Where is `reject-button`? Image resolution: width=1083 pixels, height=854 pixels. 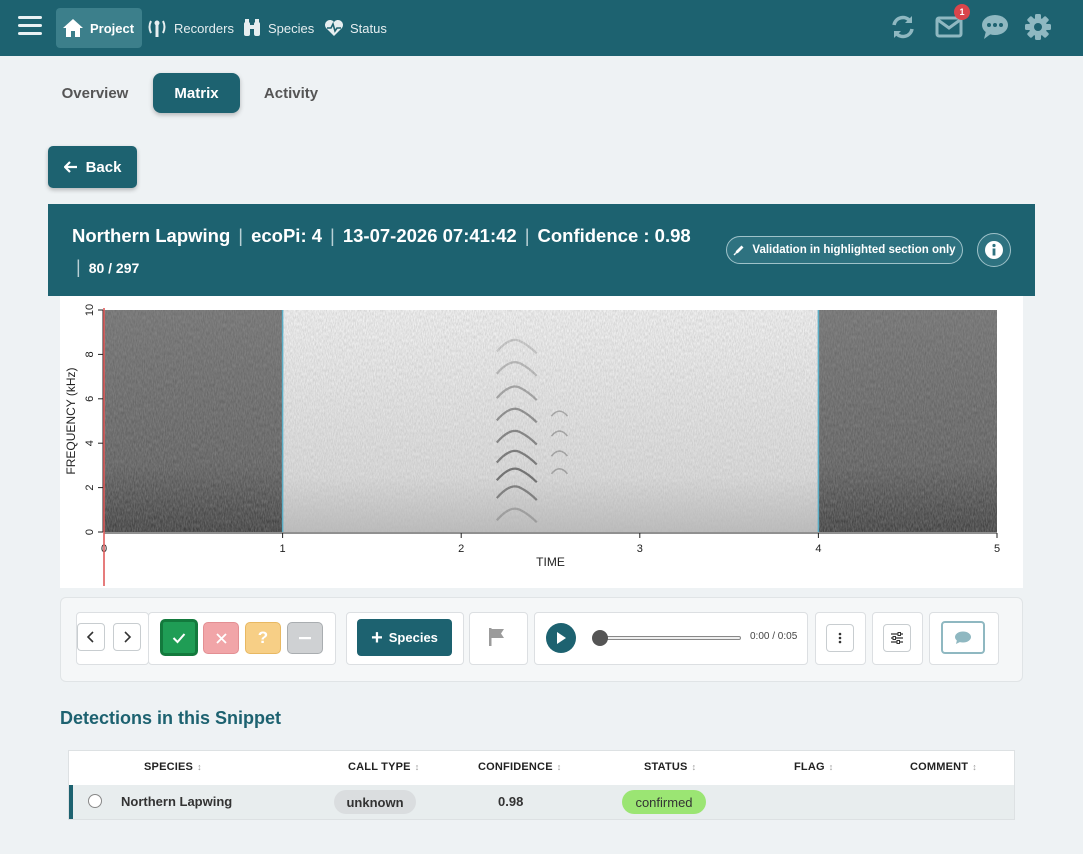 reject-button is located at coordinates (221, 638).